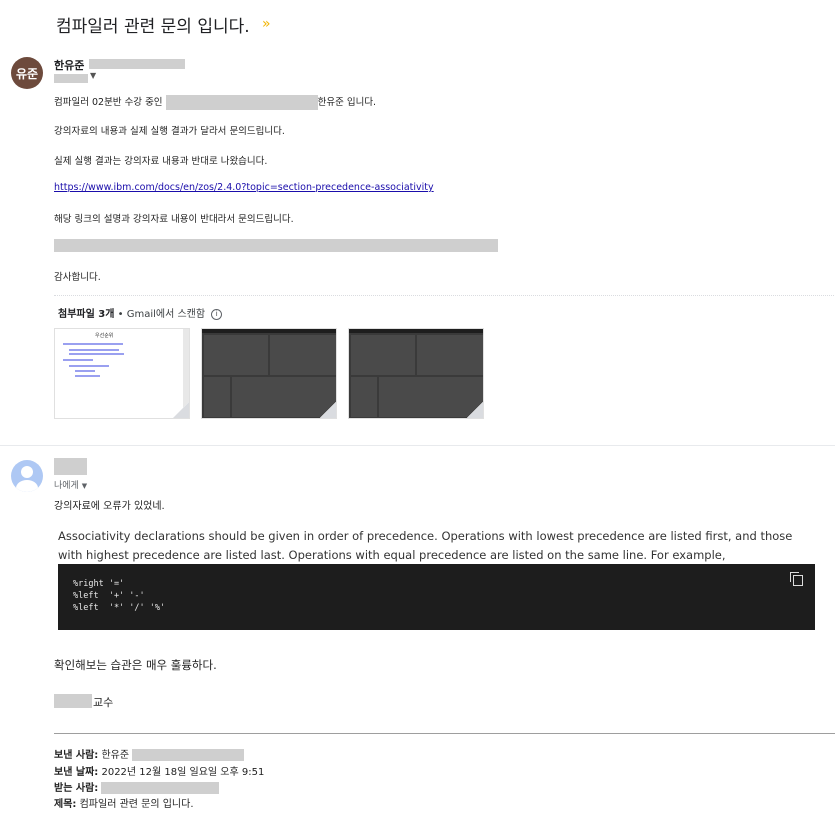  What do you see at coordinates (217, 314) in the screenshot?
I see `info-icon: i` at bounding box center [217, 314].